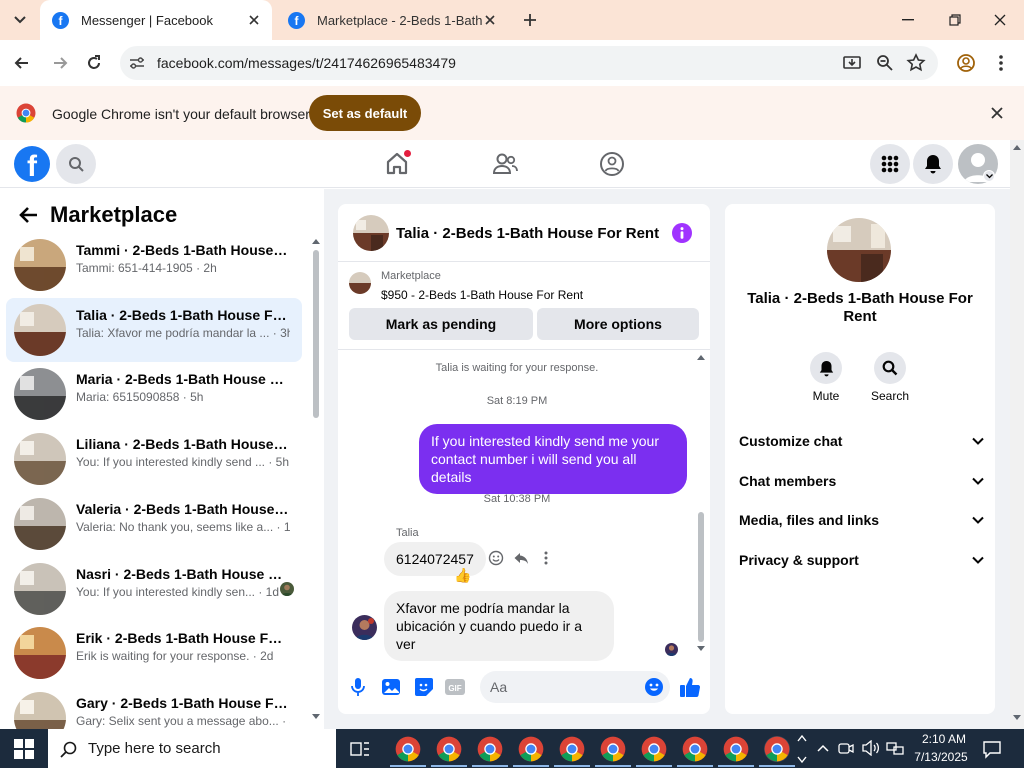  I want to click on taskbar-search-box: Type here to search, so click(192, 748).